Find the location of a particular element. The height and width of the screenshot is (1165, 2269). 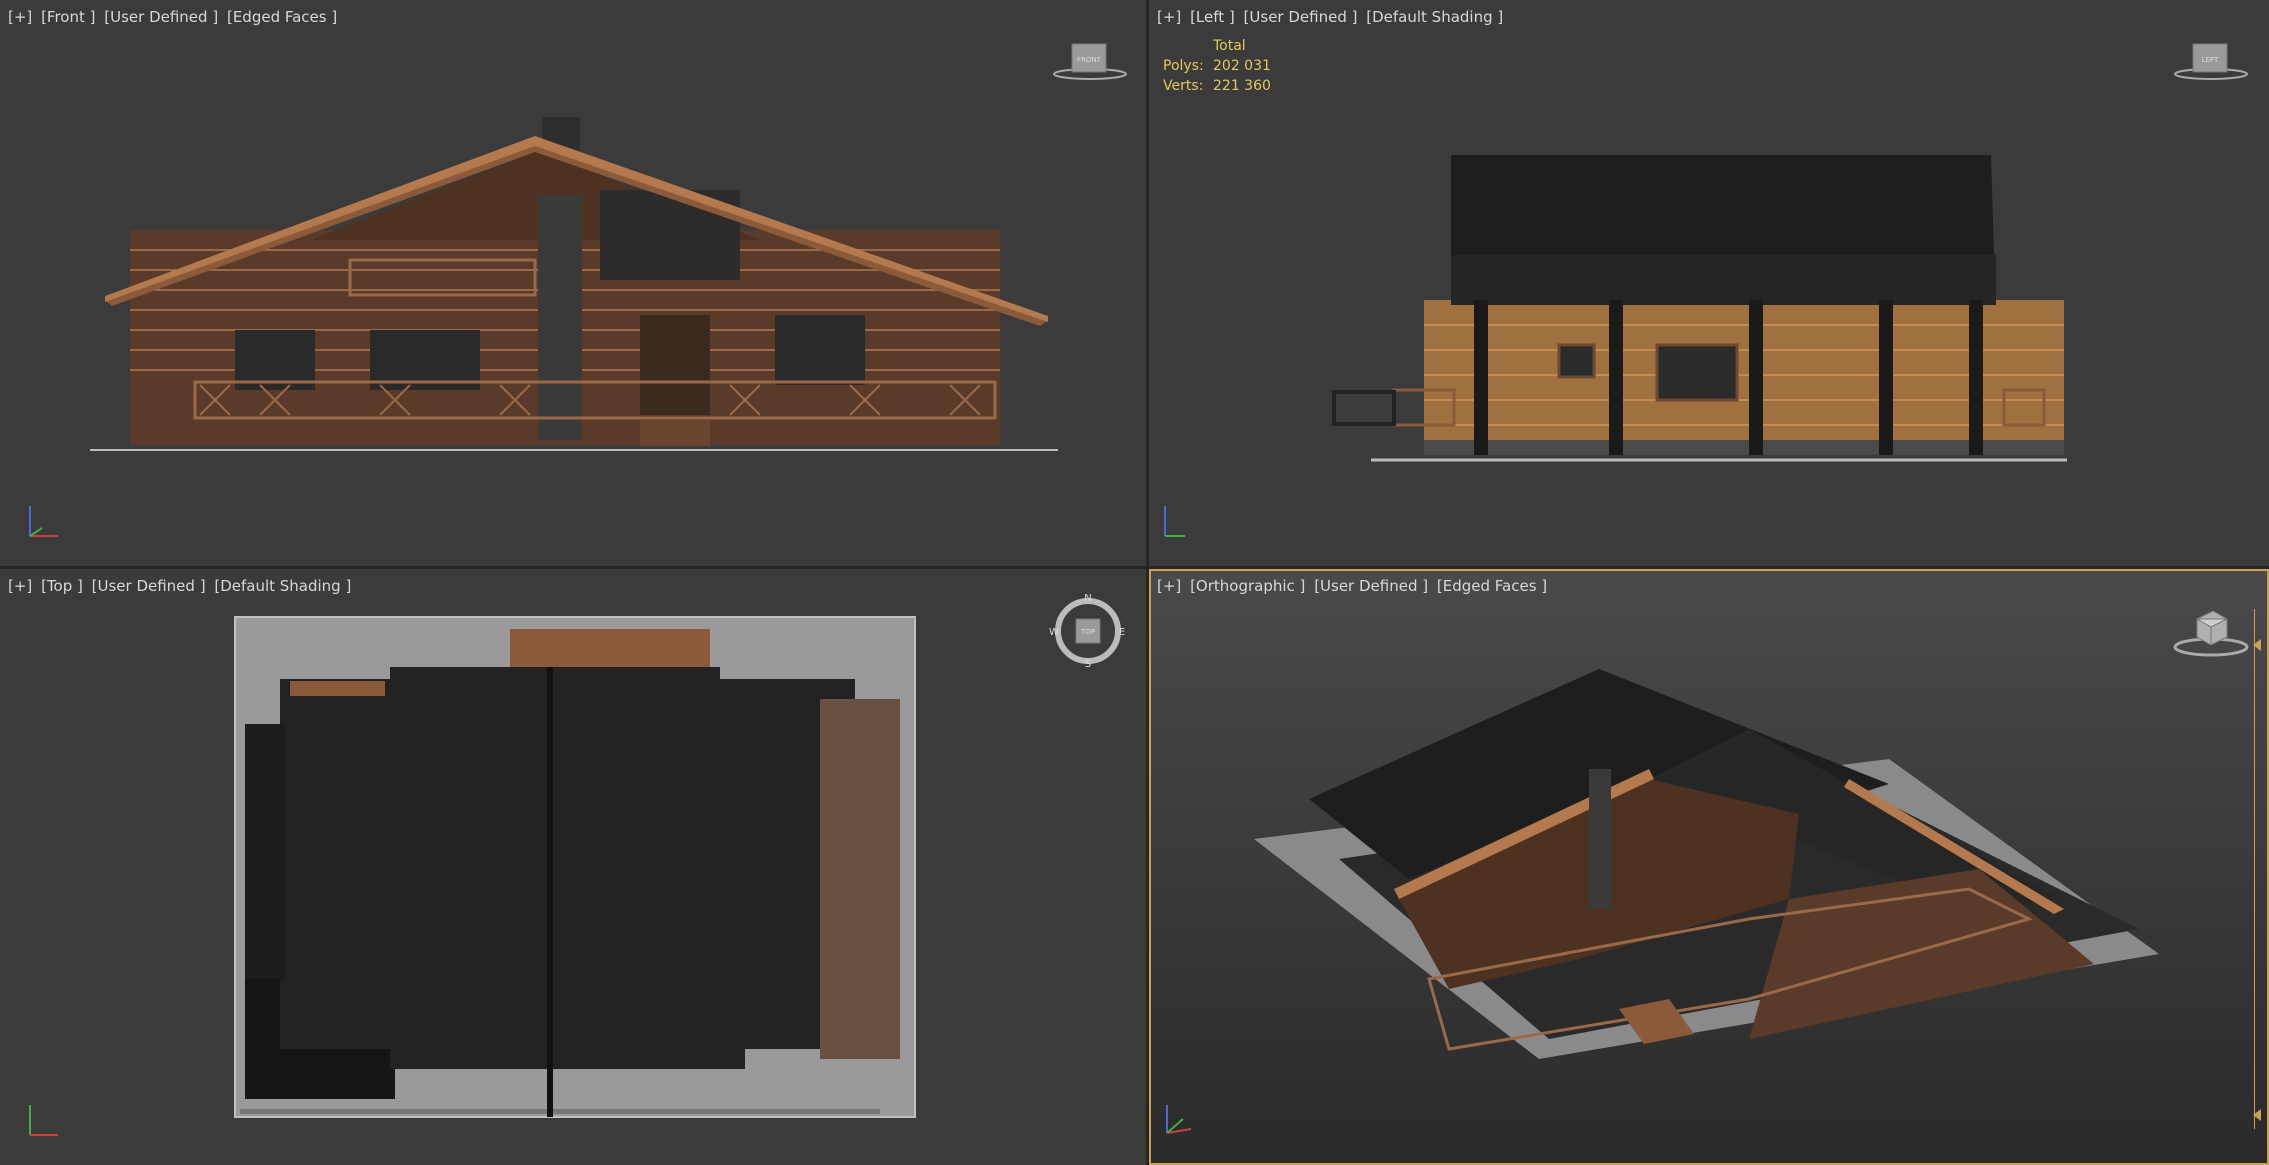

slider-marker-bottom is located at coordinates (2257, 1115).